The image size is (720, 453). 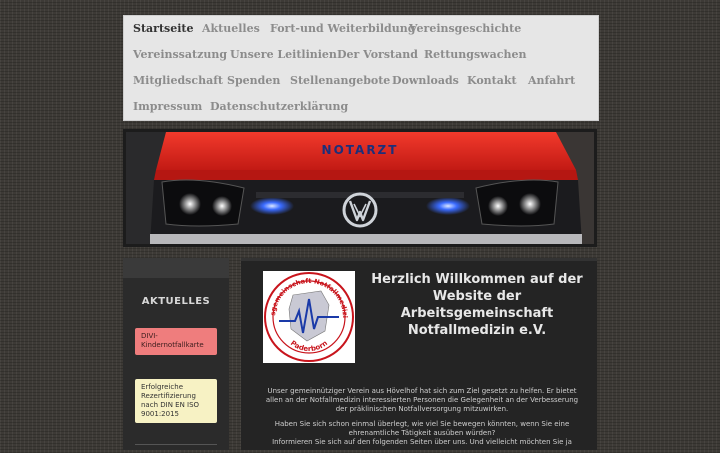 I want to click on notarzt-lettering: NOTARZT, so click(x=360, y=150).